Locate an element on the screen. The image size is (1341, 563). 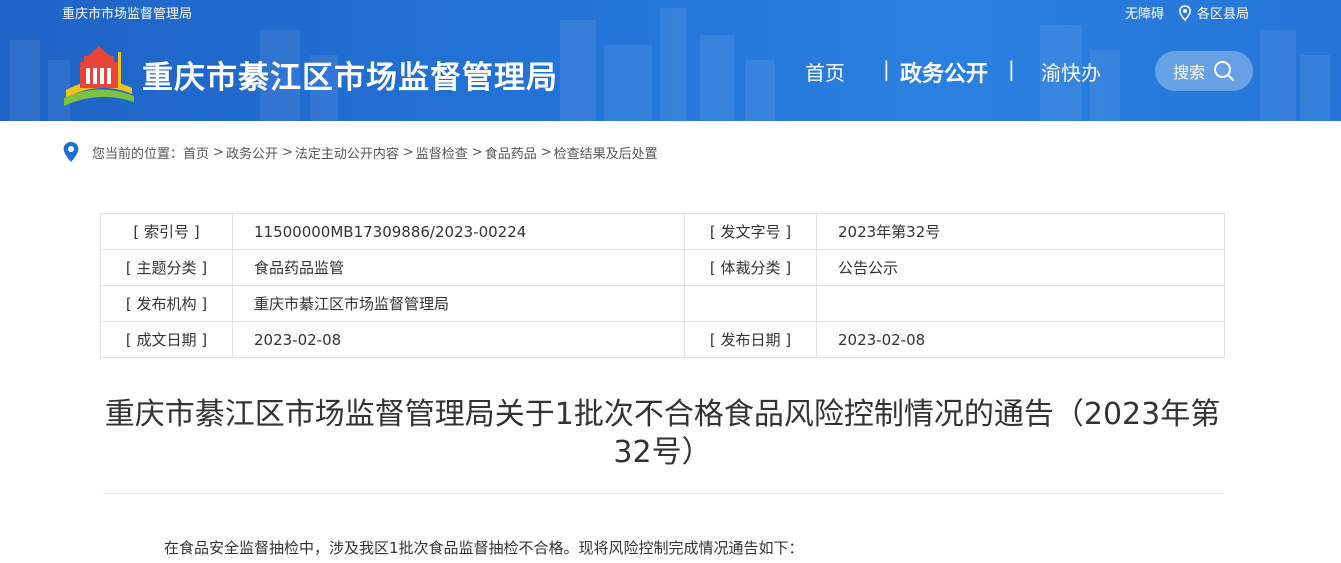
breadcrumb-gov-affairs: 政务公开 is located at coordinates (252, 152).